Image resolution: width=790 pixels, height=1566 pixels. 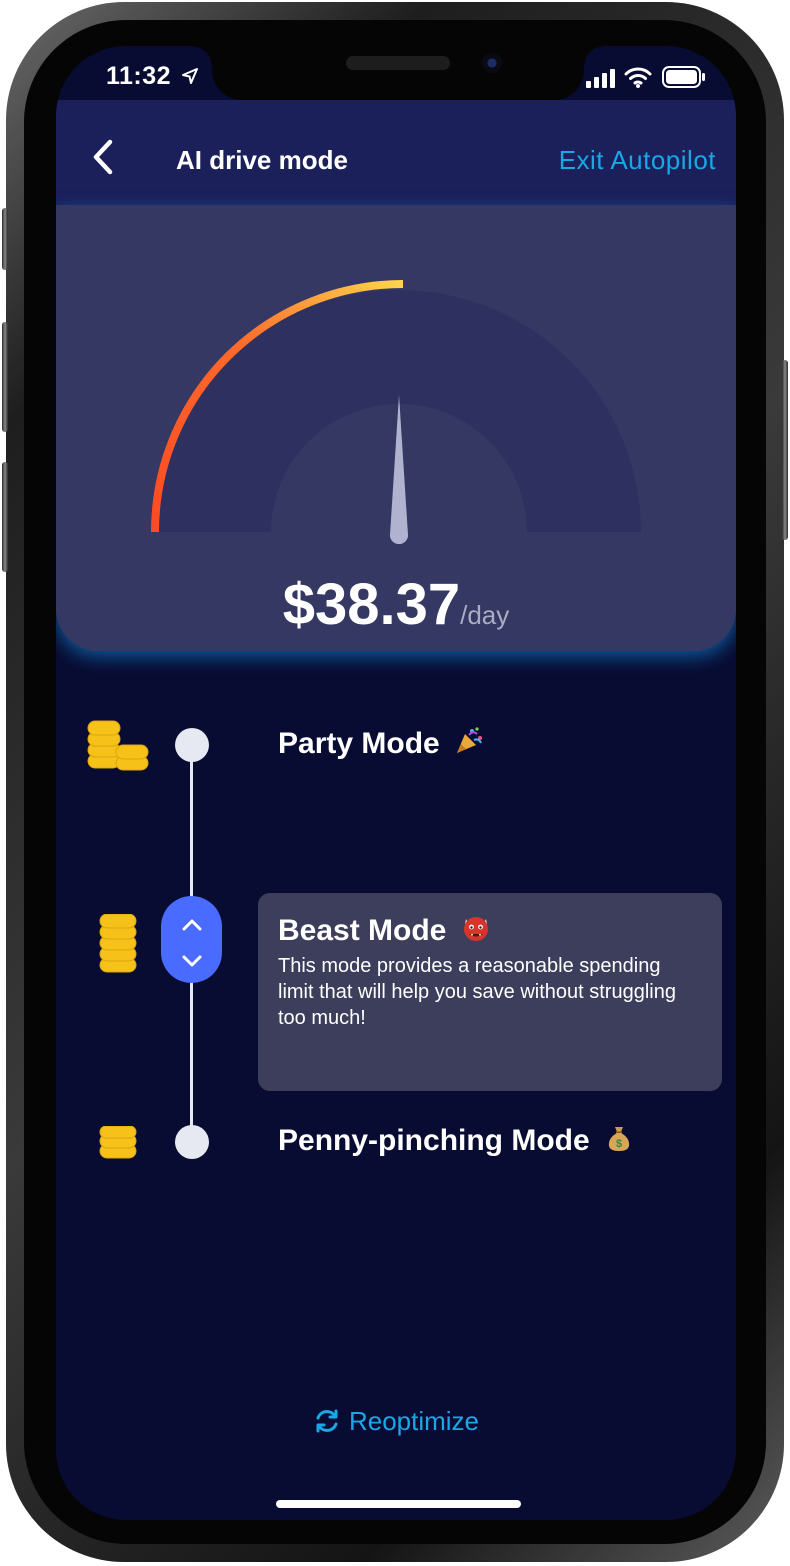 I want to click on coins-stack-large-icon, so click(x=118, y=745).